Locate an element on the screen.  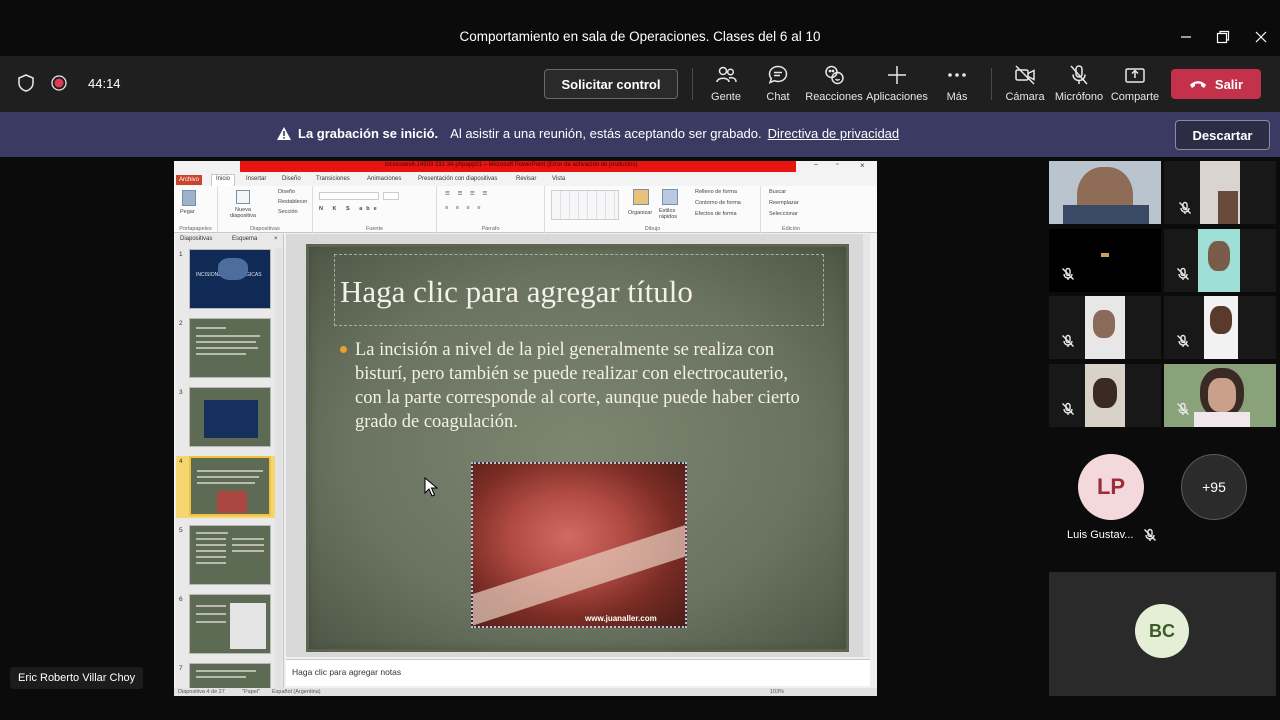
ppt-tab-insertar: Insertar is located at coordinates (256, 179).